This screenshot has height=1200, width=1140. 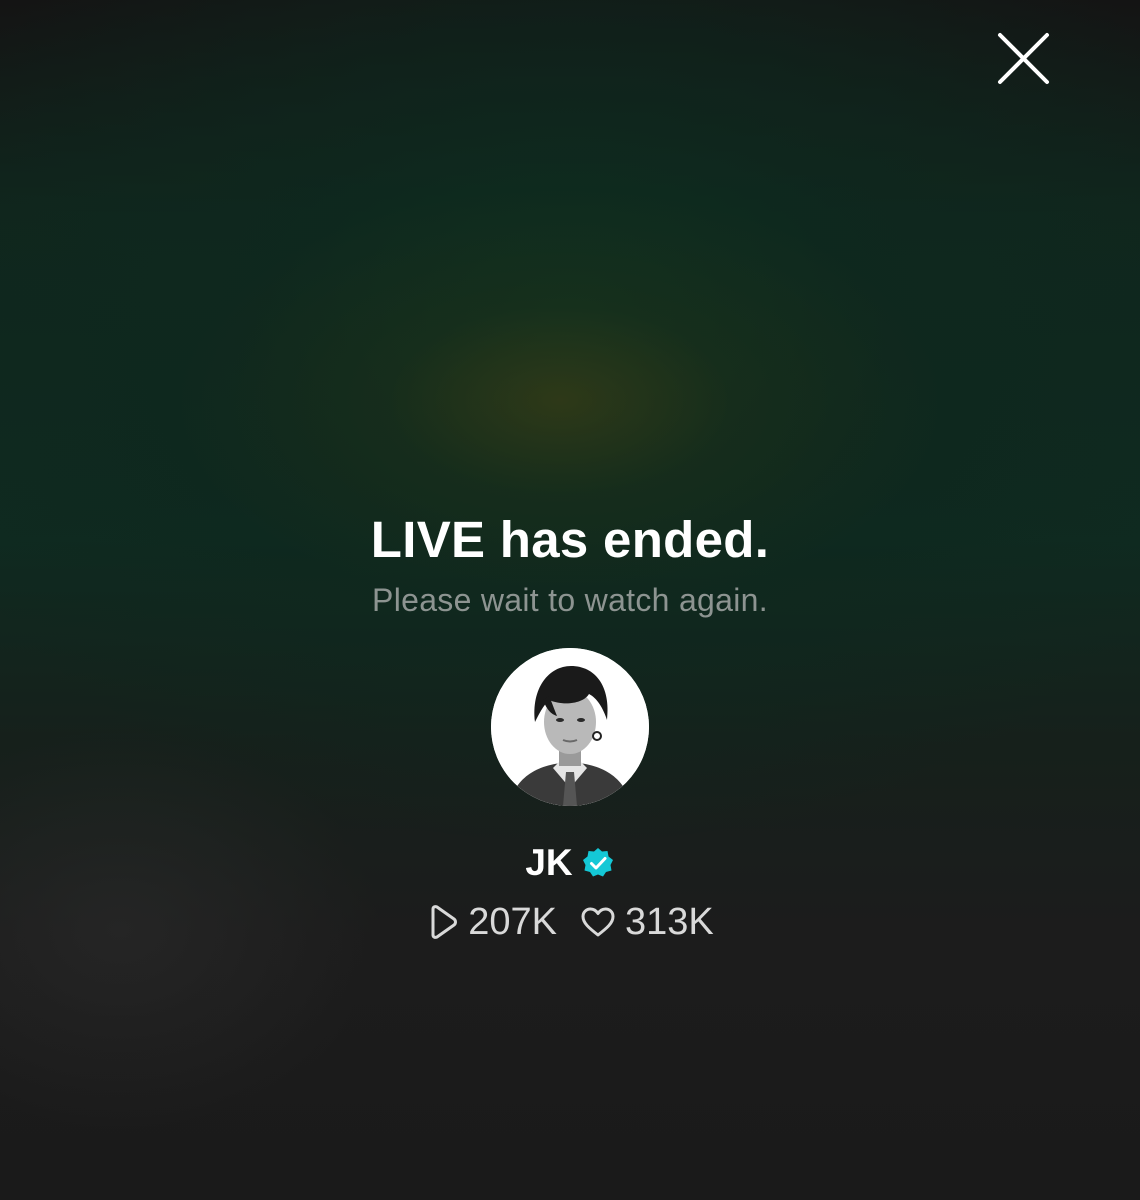 I want to click on heart-icon, so click(x=598, y=922).